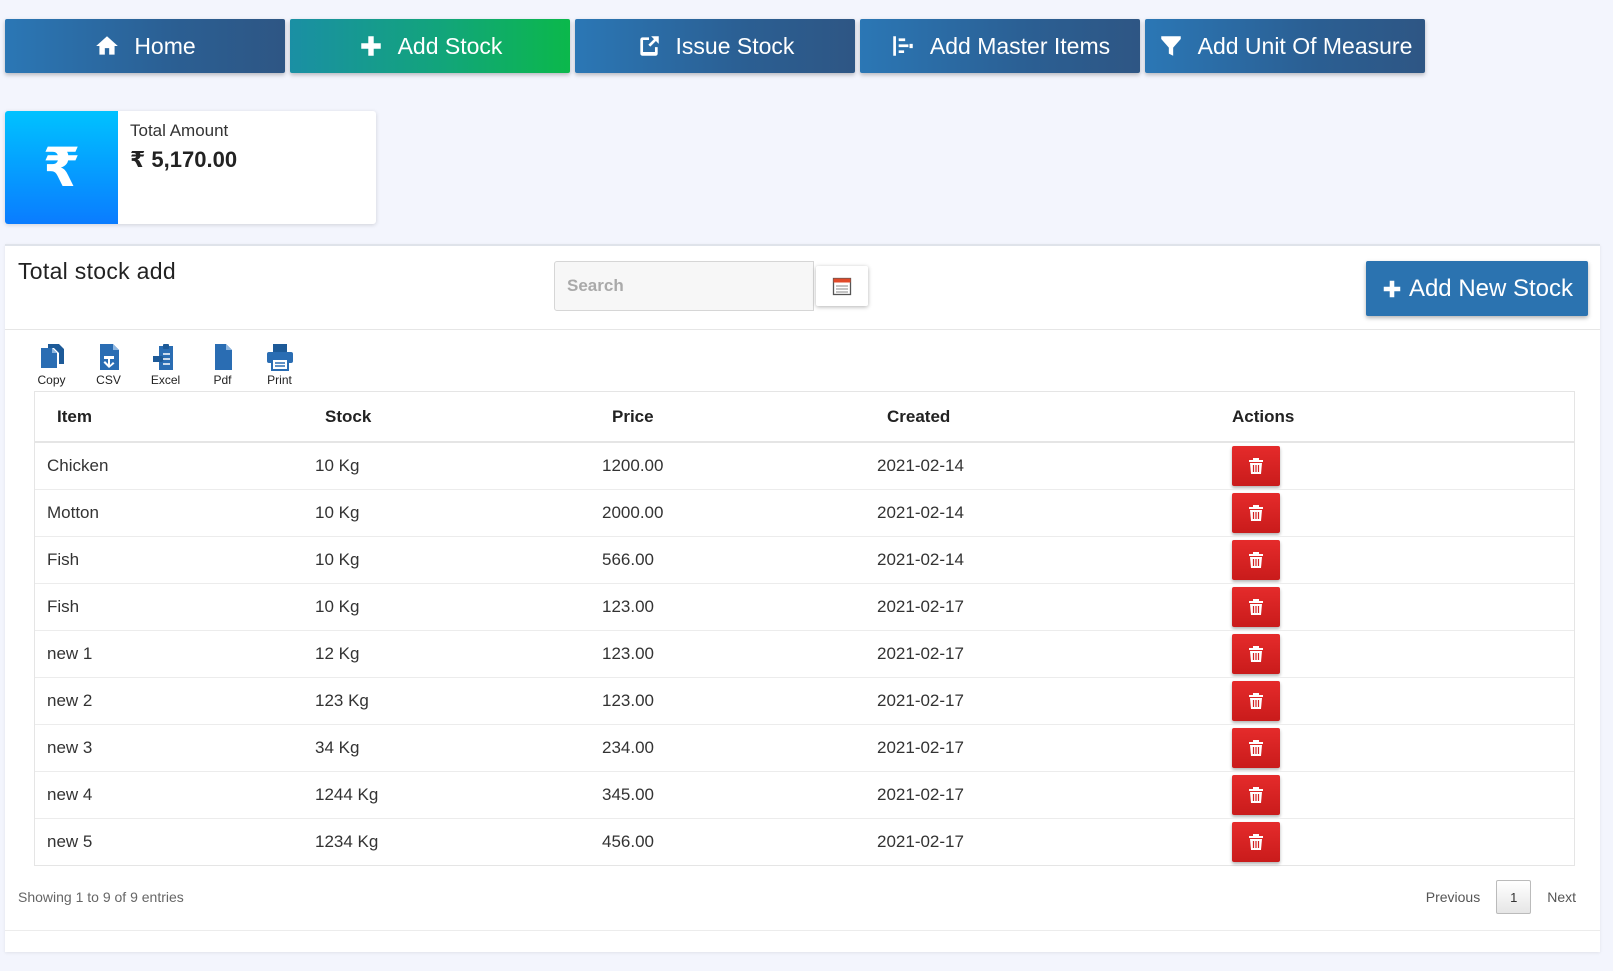 The image size is (1613, 971). I want to click on next-button: Next, so click(1561, 897).